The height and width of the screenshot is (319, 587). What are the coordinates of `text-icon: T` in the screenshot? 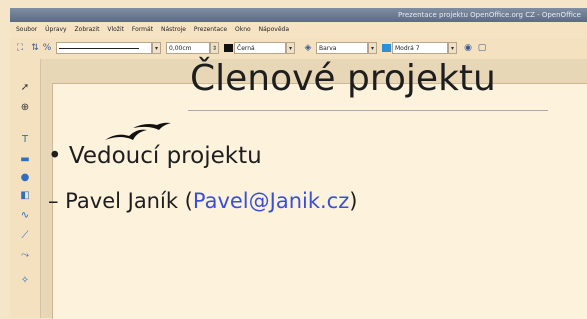 It's located at (25, 140).